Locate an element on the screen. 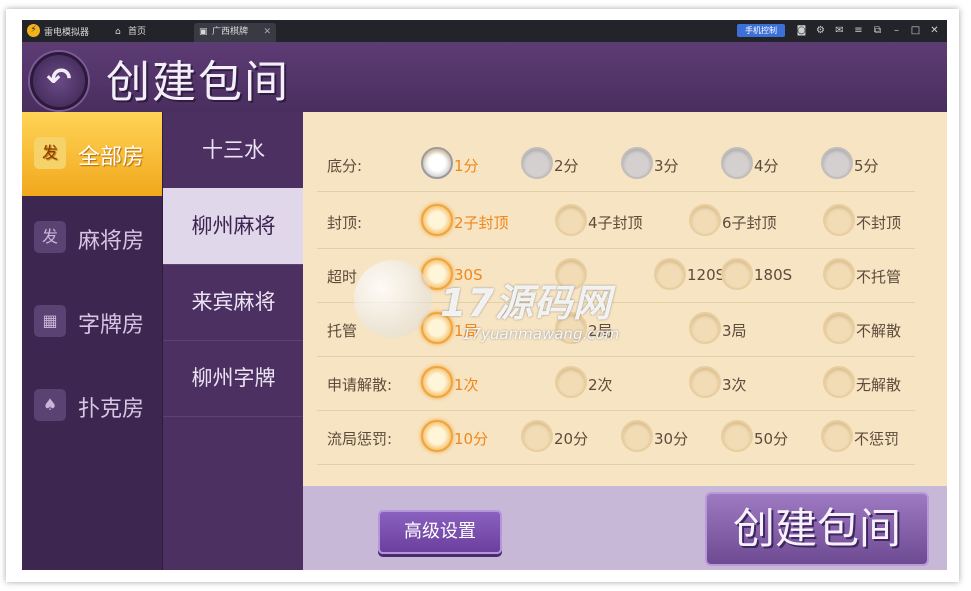 Image resolution: width=971 pixels, height=591 pixels. game-item: 来宾麻将 is located at coordinates (233, 302).